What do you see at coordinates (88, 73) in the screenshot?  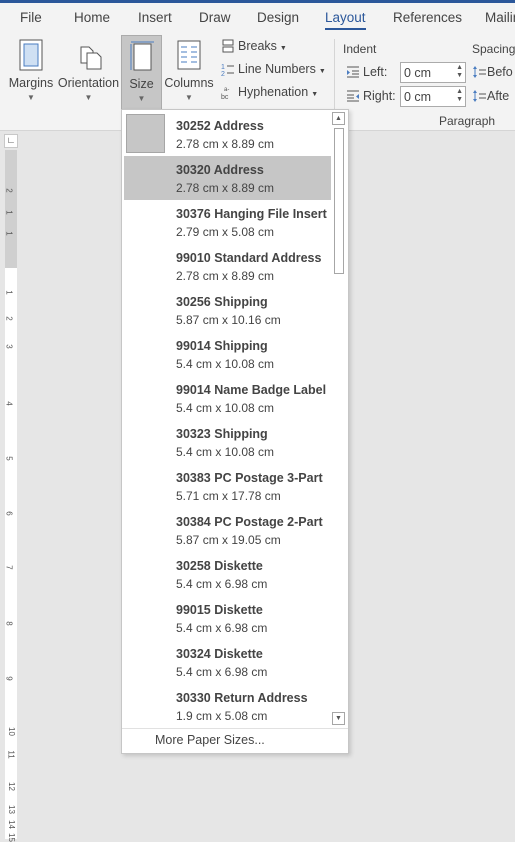 I see `orientation-button: Orientation ▼` at bounding box center [88, 73].